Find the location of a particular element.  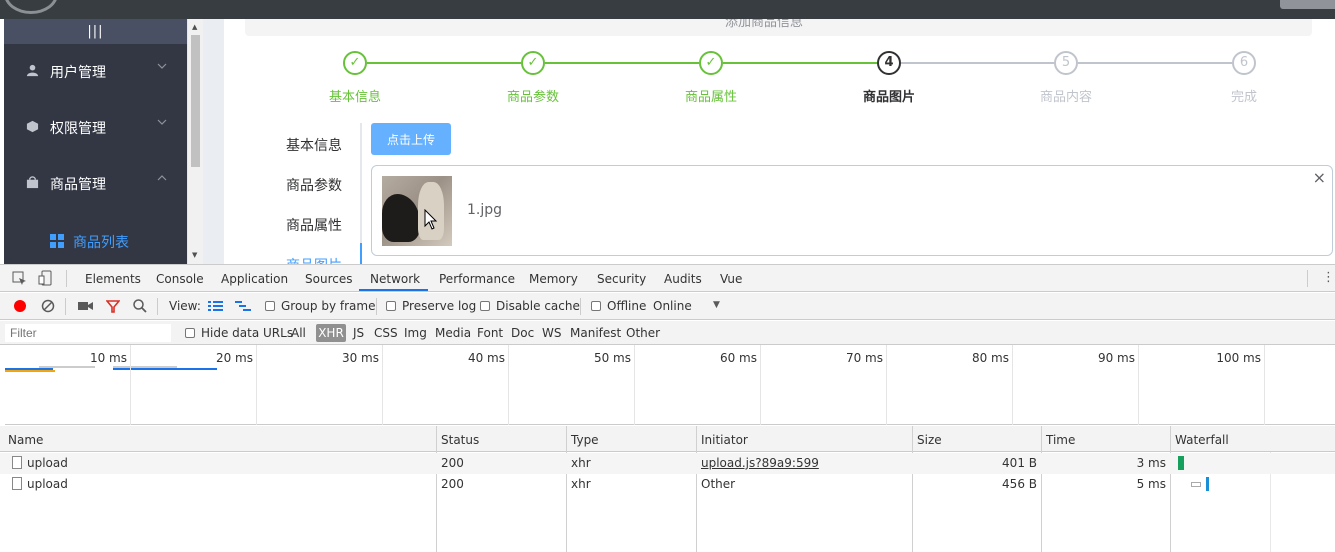

type-filter-manifest: Manifest is located at coordinates (595, 333).